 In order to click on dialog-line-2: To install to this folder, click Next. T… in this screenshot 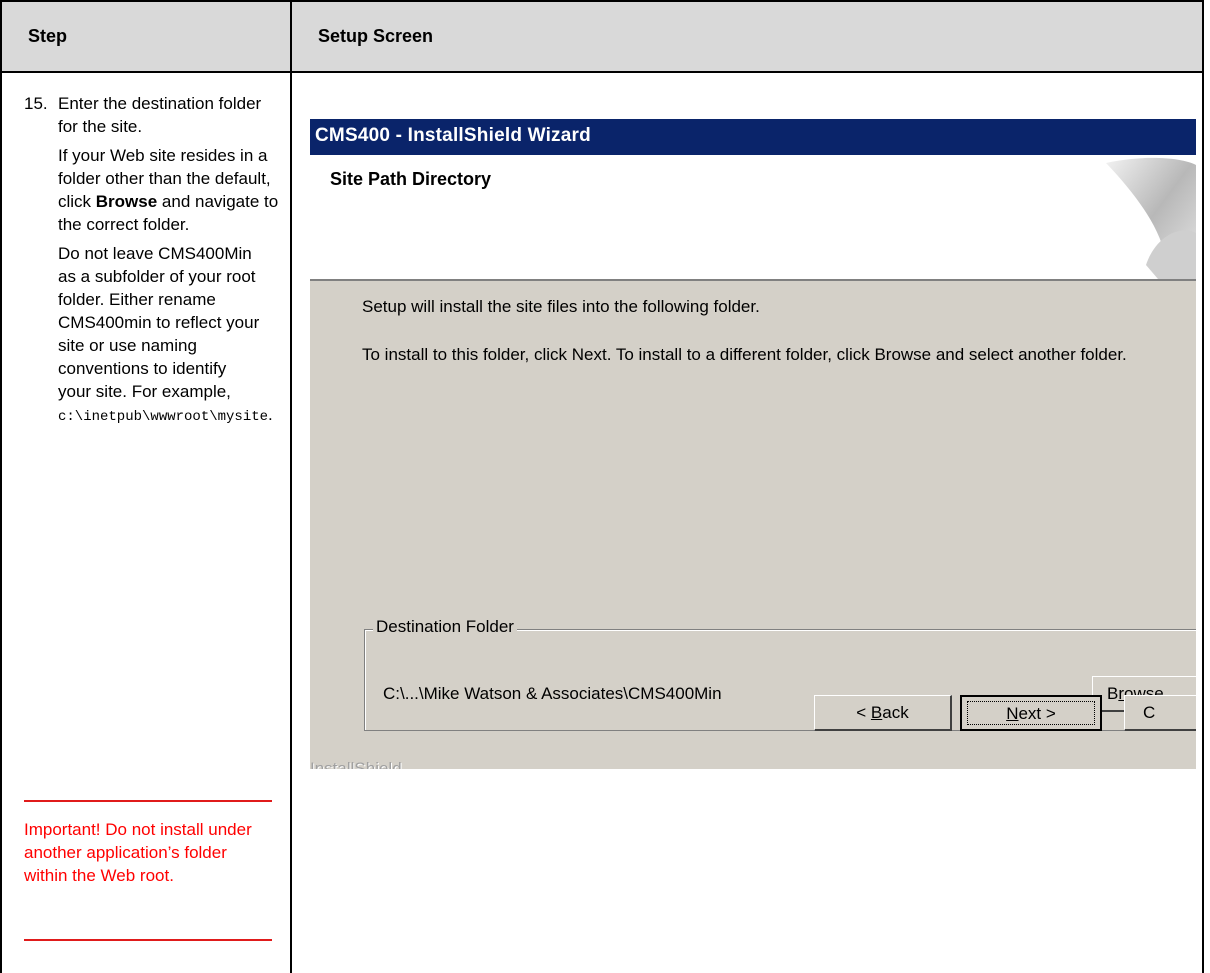, I will do `click(744, 354)`.